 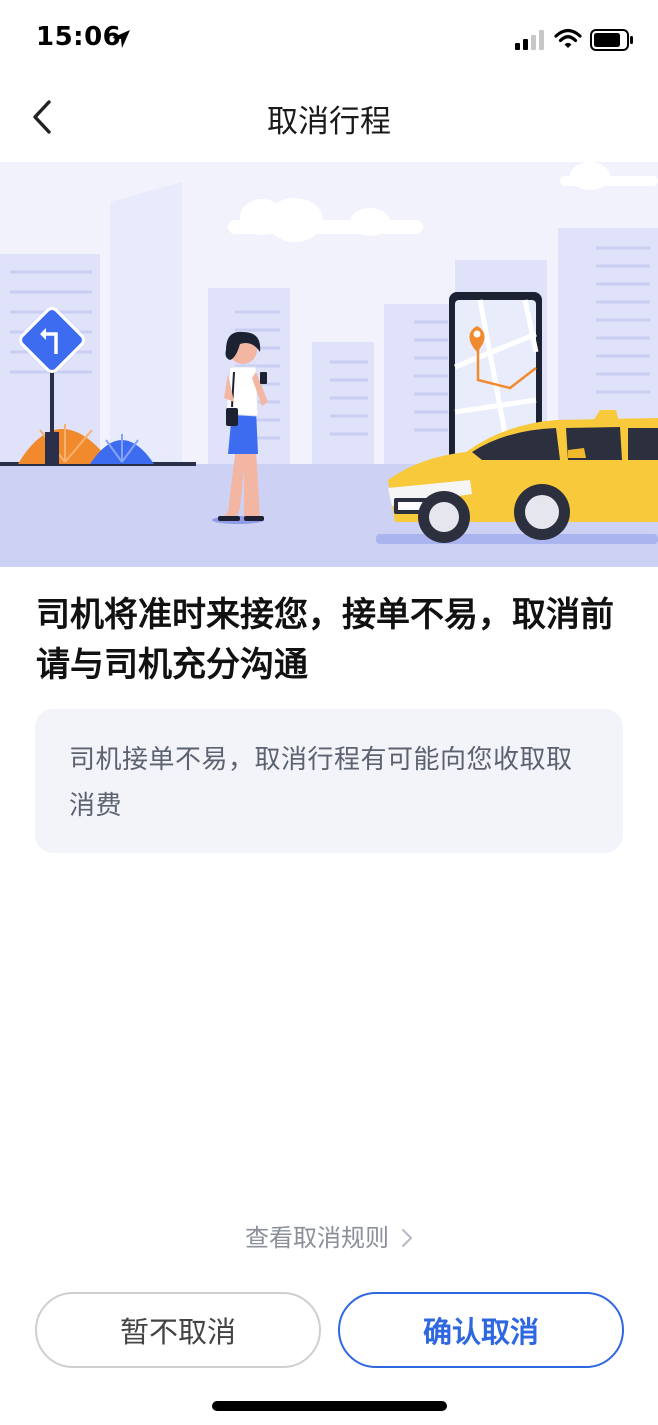 What do you see at coordinates (79, 37) in the screenshot?
I see `status-time: 15:06` at bounding box center [79, 37].